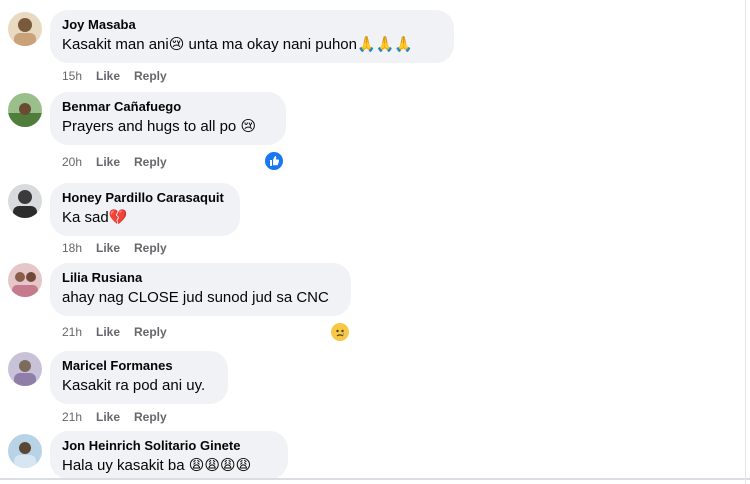 This screenshot has height=484, width=750. What do you see at coordinates (79, 162) in the screenshot?
I see `comment-timestamp: 20h` at bounding box center [79, 162].